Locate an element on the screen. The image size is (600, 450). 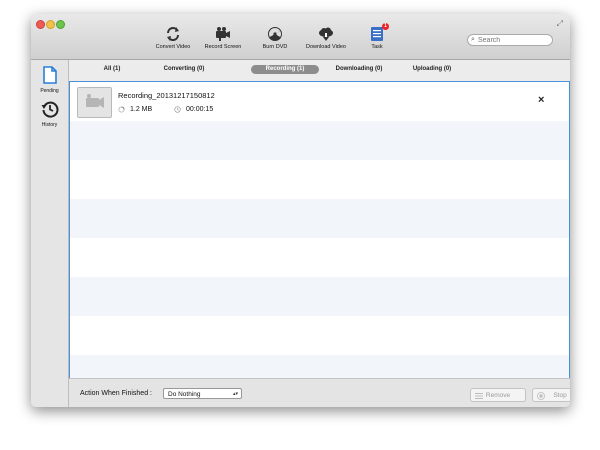
task-title: Recording_20131217150812 is located at coordinates (166, 95).